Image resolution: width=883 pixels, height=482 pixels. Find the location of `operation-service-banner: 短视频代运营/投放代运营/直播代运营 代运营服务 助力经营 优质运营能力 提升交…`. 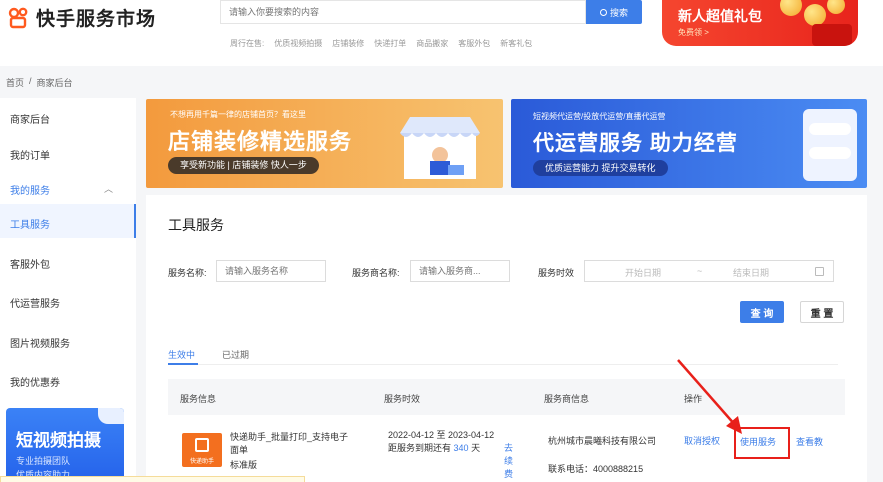

operation-service-banner: 短视频代运营/投放代运营/直播代运营 代运营服务 助力经营 优质运营能力 提升交… is located at coordinates (689, 143).